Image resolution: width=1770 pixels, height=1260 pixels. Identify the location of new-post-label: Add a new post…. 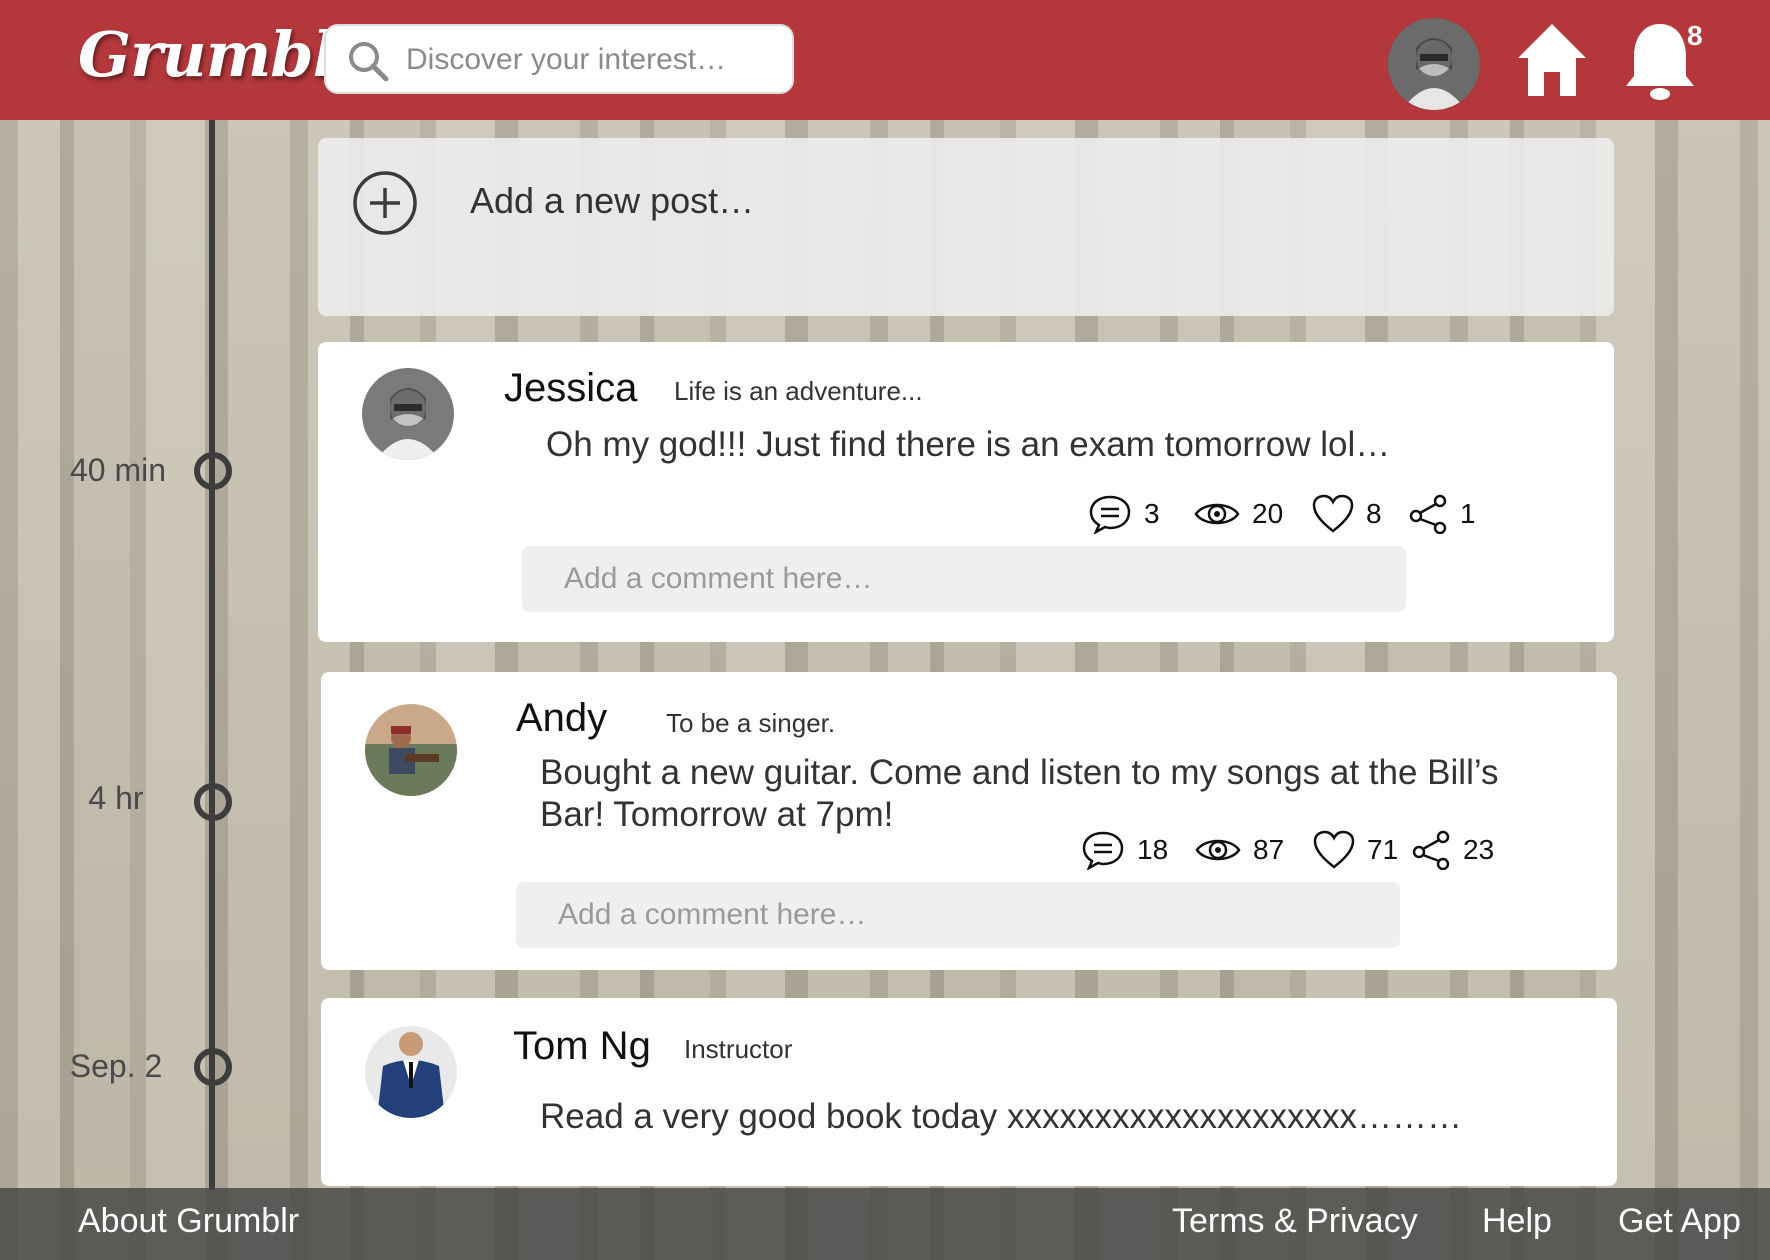
(612, 200).